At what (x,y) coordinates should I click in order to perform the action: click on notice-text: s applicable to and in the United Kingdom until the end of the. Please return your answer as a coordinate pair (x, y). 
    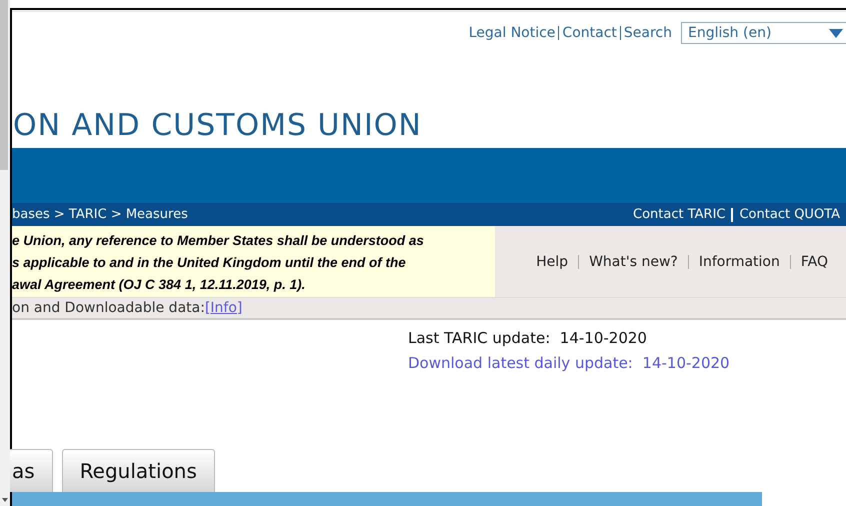
    Looking at the image, I should click on (209, 263).